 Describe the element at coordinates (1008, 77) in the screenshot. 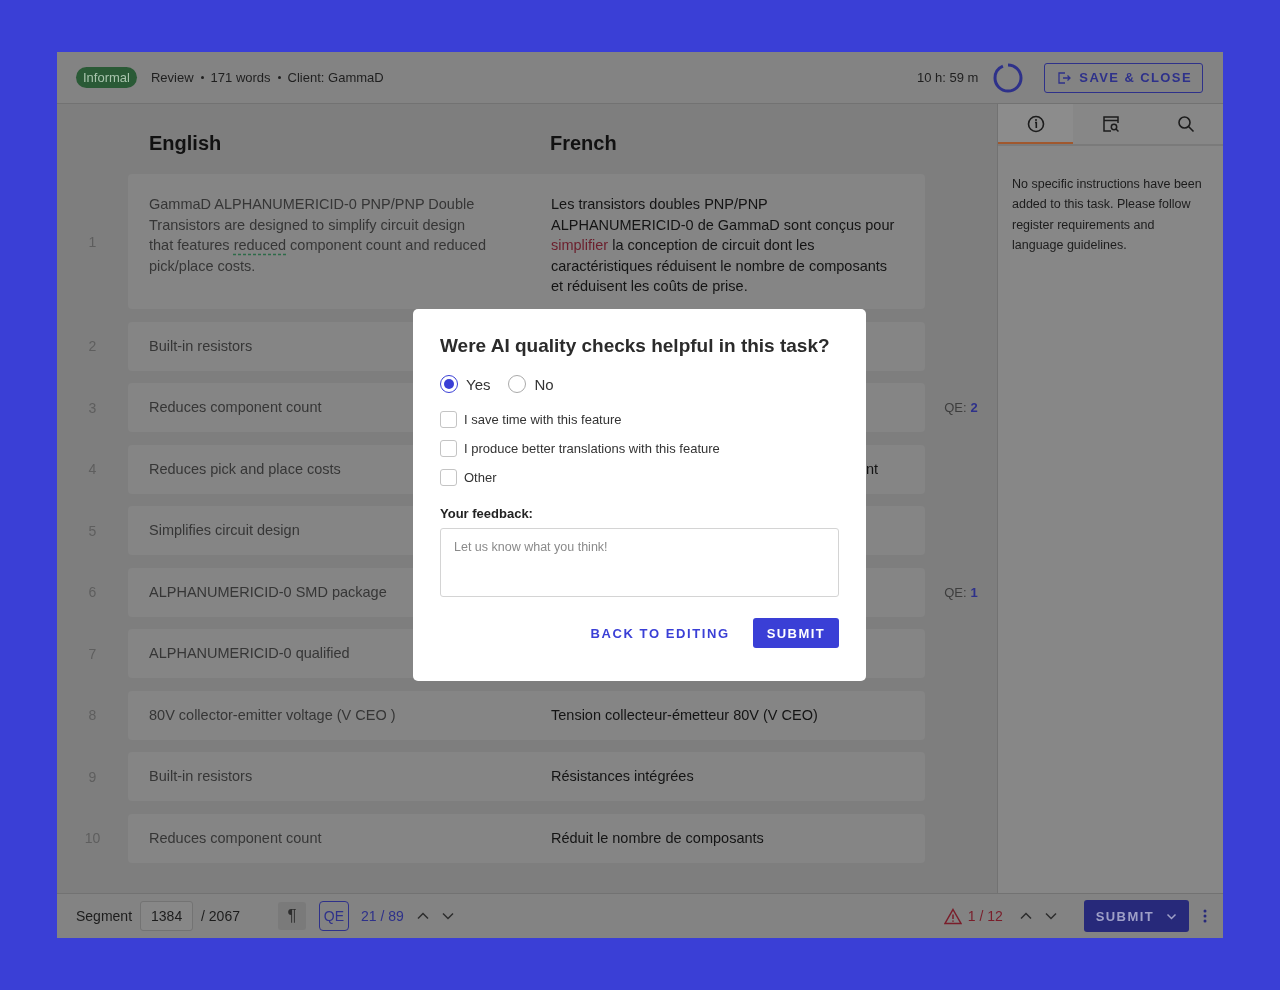

I see `timer-ring` at that location.